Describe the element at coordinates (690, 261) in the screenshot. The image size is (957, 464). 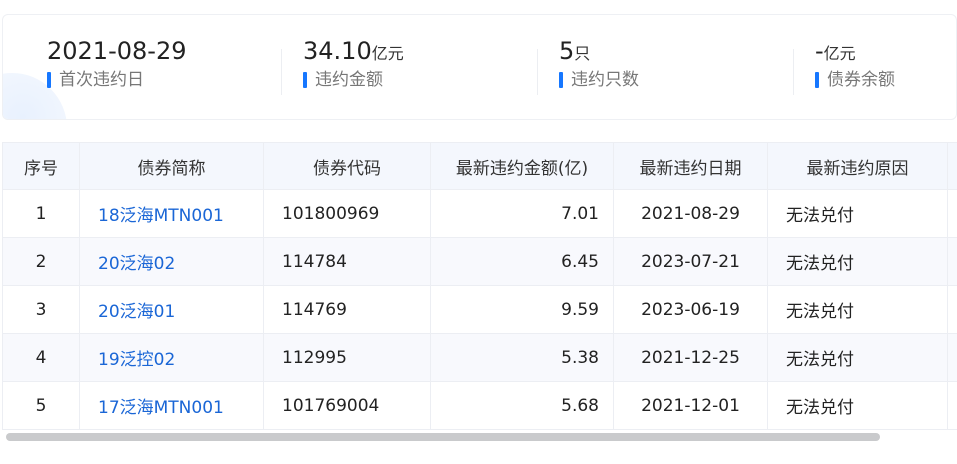
I see `cell-date: 2023-07-21` at that location.